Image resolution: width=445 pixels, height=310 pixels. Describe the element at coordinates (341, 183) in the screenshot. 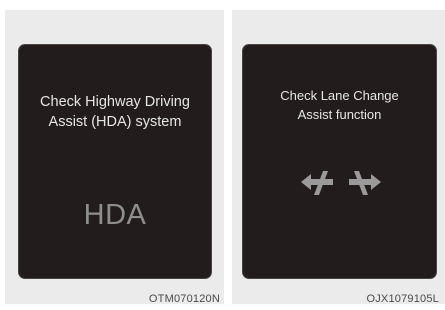

I see `lane-change-arrows-icon` at that location.